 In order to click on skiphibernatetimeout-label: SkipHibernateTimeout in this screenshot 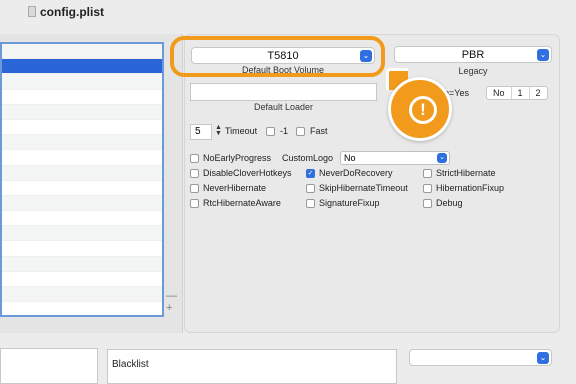, I will do `click(363, 188)`.